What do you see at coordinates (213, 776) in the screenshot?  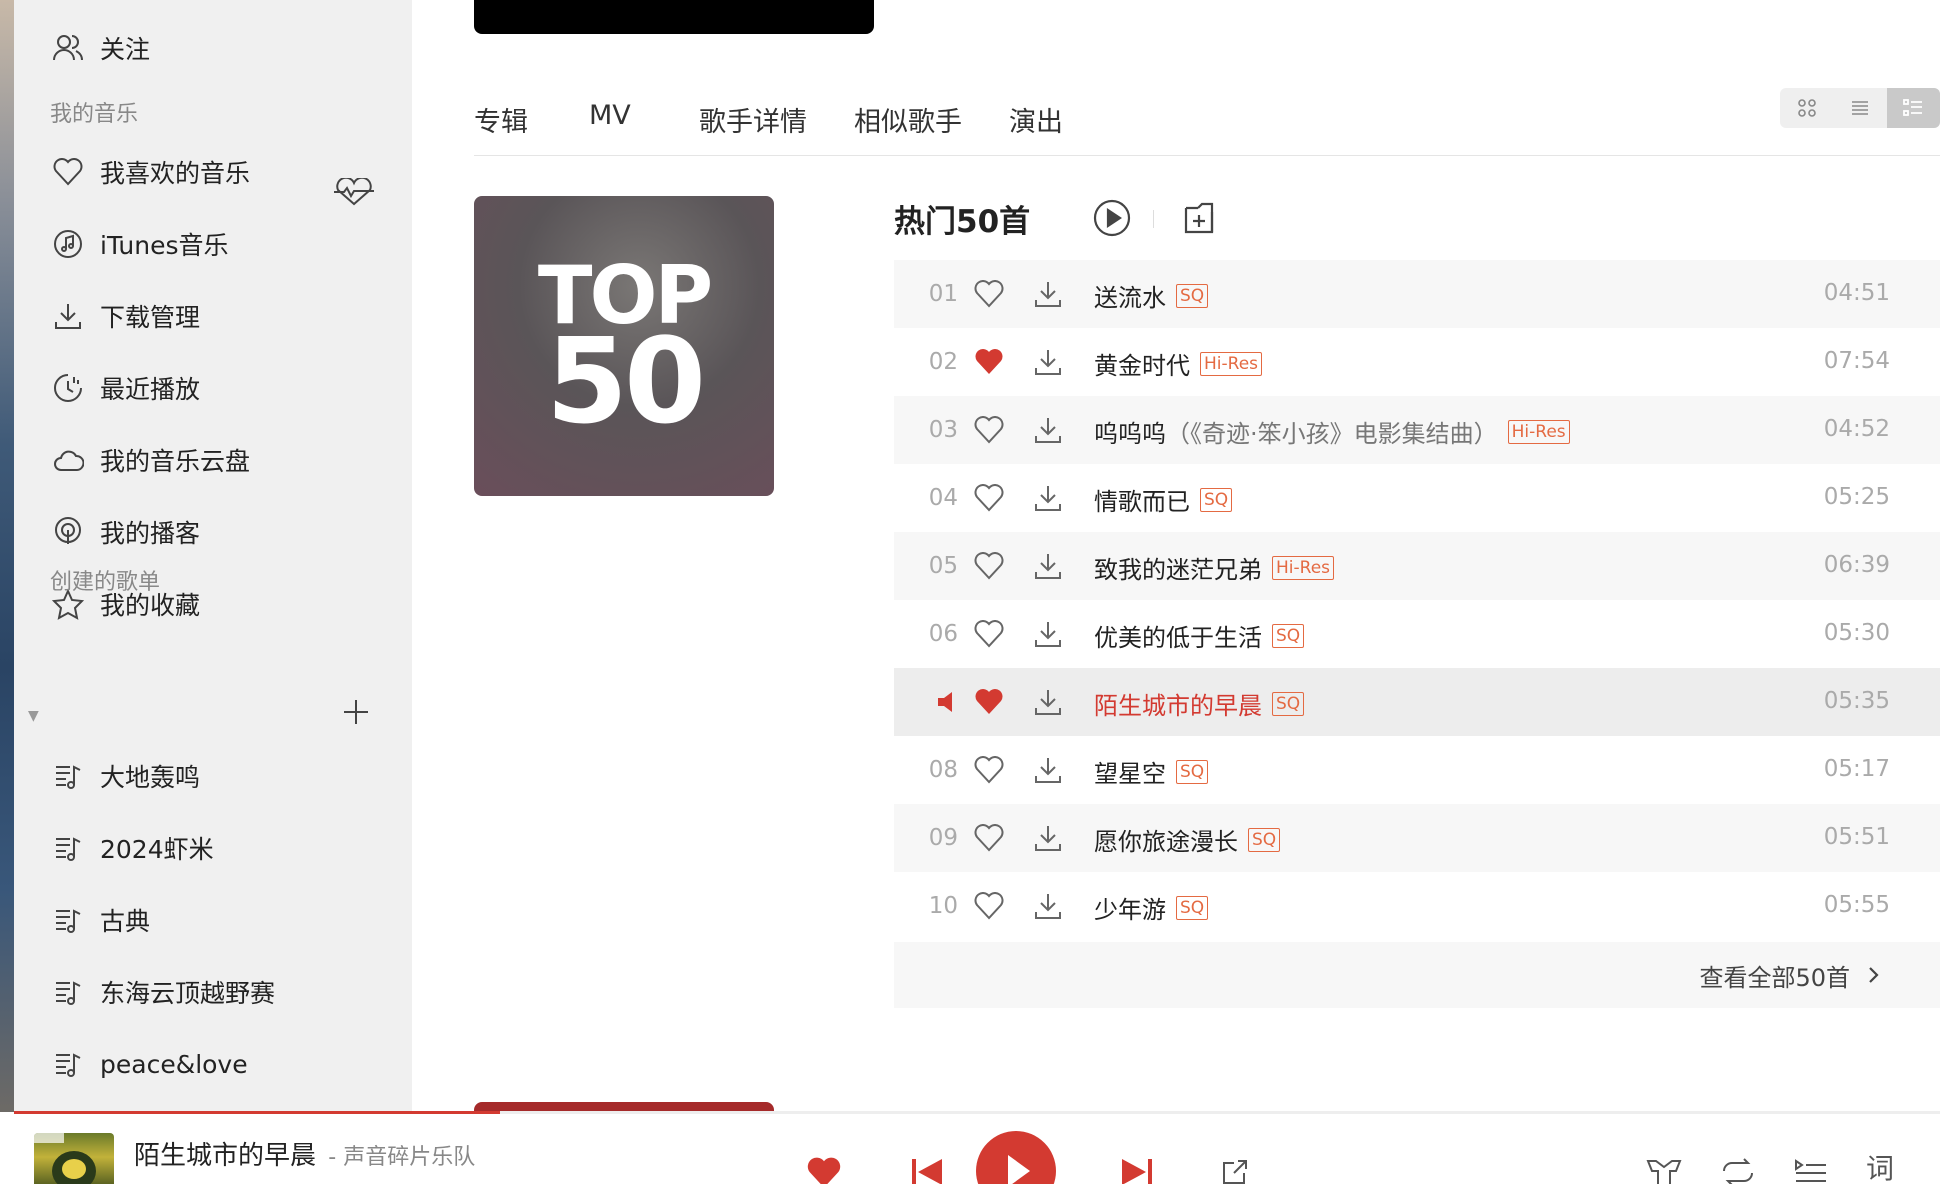 I see `playlist-item: 大地轰鸣` at bounding box center [213, 776].